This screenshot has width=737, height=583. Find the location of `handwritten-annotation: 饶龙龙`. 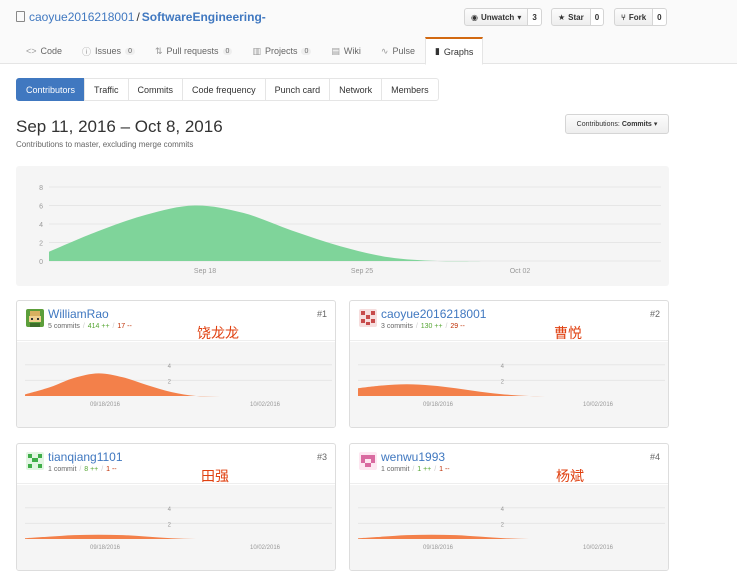

handwritten-annotation: 饶龙龙 is located at coordinates (218, 334).